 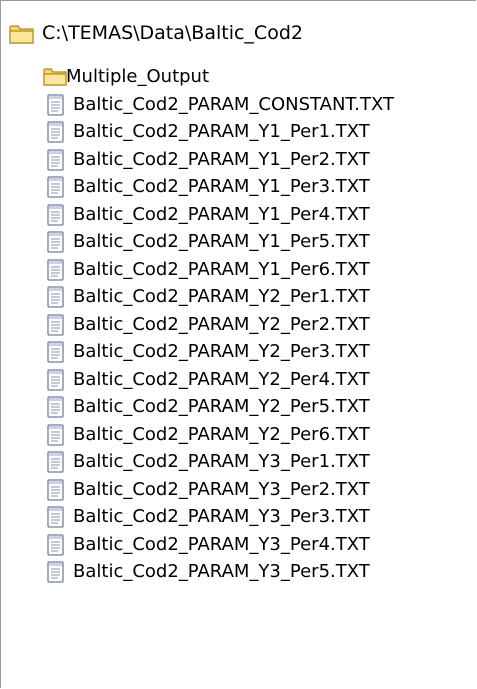 I want to click on tree-item-label: Baltic_Cod2_PARAM_Y3_Per3.TXT, so click(x=221, y=516).